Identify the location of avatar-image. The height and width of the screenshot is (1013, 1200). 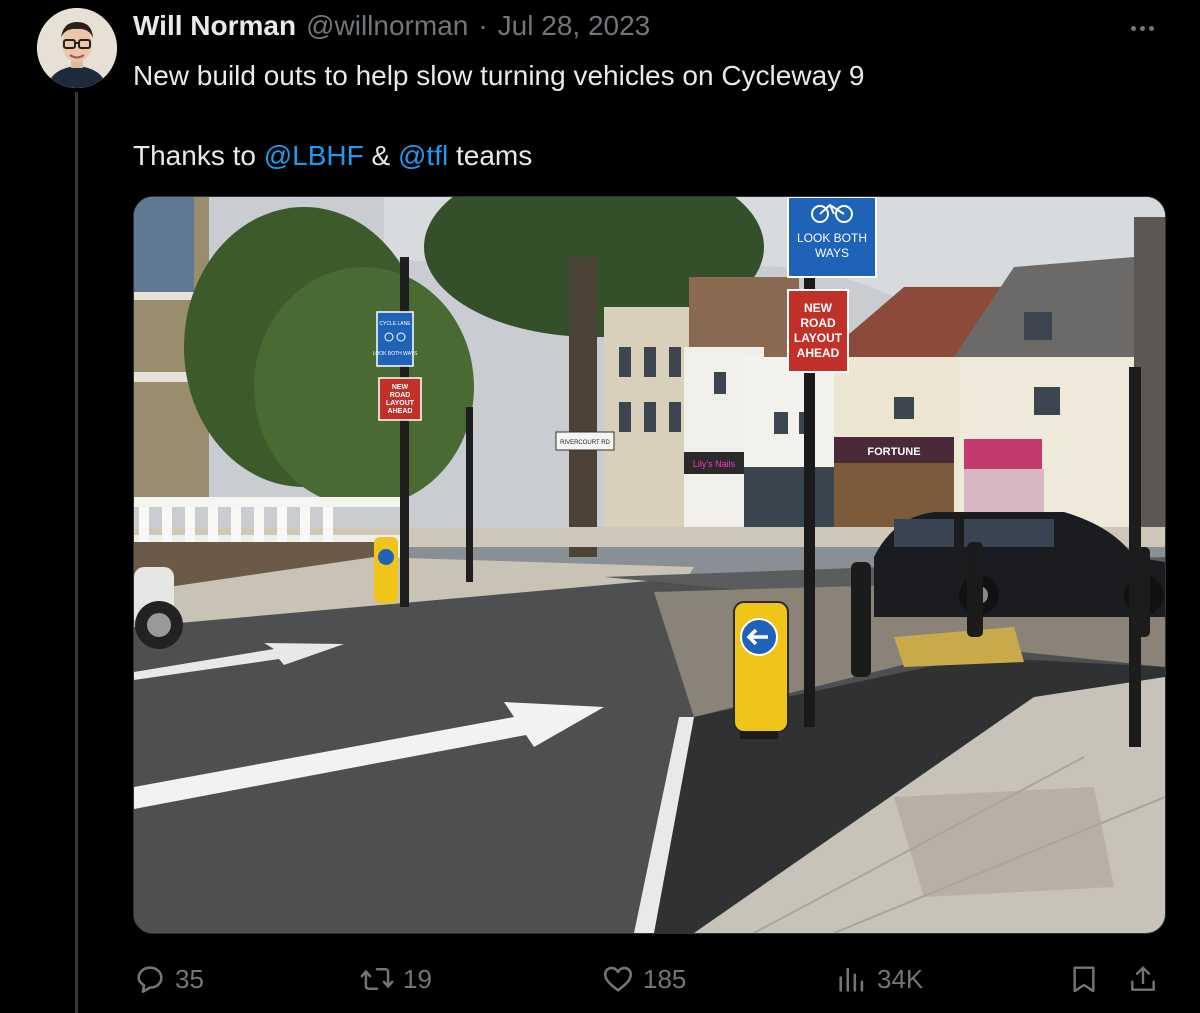
(77, 48).